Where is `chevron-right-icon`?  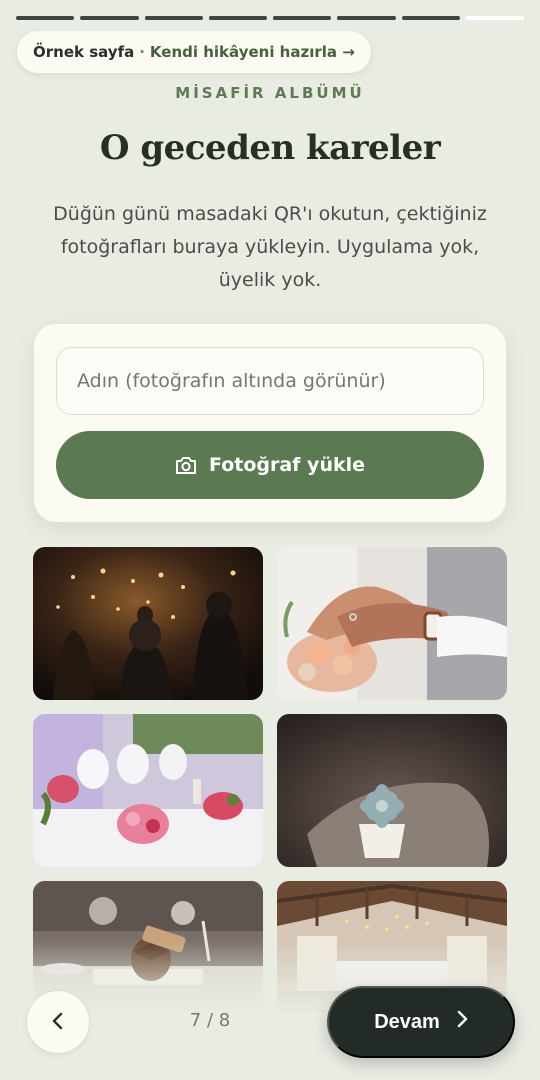 chevron-right-icon is located at coordinates (462, 1022).